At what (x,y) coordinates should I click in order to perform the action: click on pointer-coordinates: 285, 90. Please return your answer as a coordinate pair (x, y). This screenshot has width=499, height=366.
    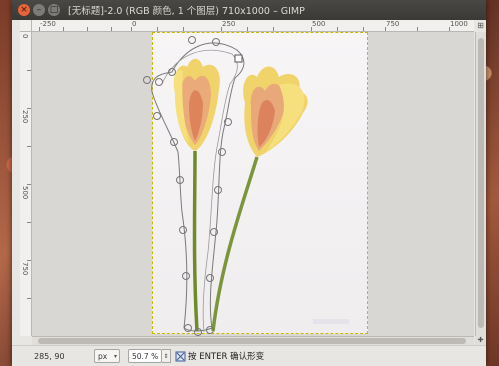
    Looking at the image, I should click on (49, 356).